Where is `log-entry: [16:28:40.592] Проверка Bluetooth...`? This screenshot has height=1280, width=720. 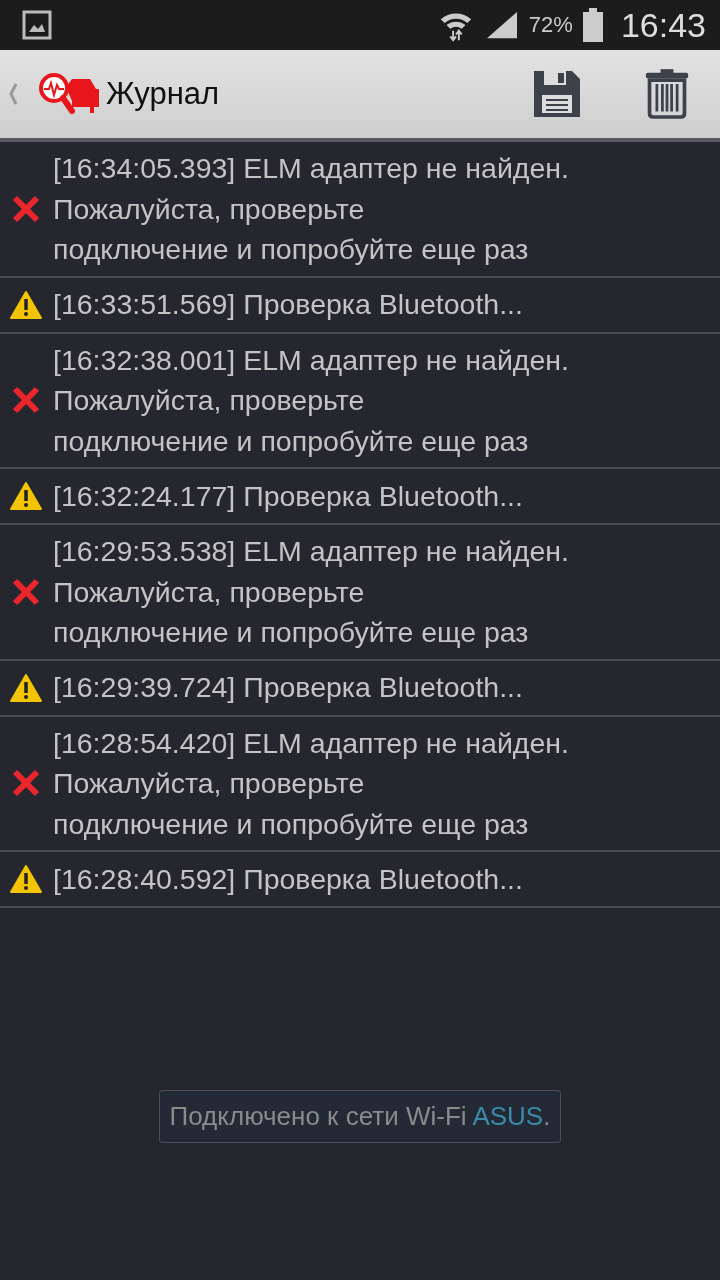 log-entry: [16:28:40.592] Проверка Bluetooth... is located at coordinates (360, 880).